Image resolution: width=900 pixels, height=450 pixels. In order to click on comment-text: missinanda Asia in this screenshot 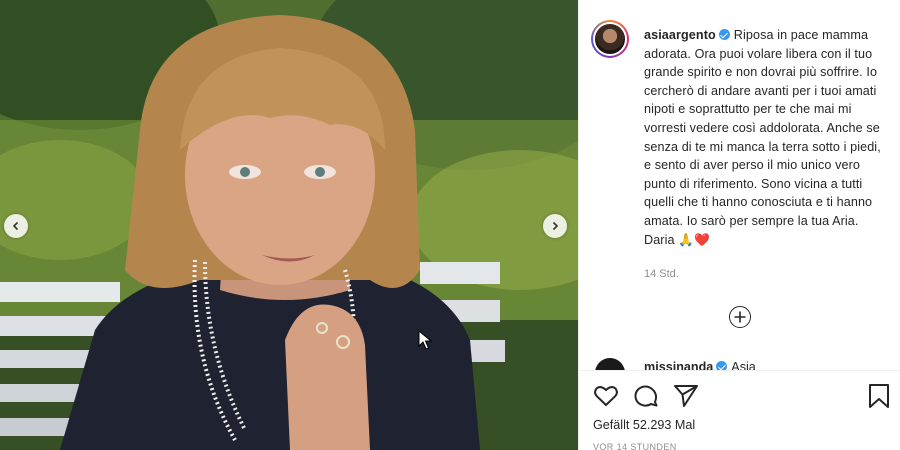, I will do `click(700, 365)`.